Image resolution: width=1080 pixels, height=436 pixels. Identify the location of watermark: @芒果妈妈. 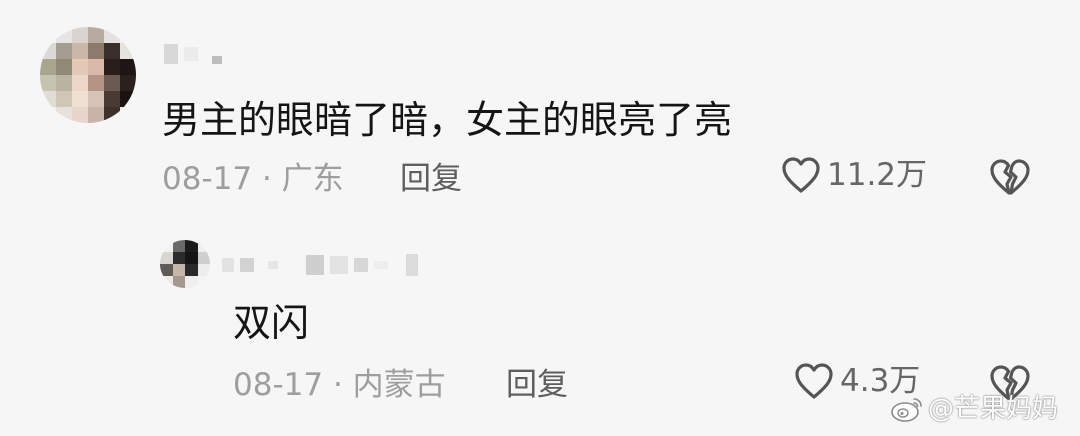
(974, 409).